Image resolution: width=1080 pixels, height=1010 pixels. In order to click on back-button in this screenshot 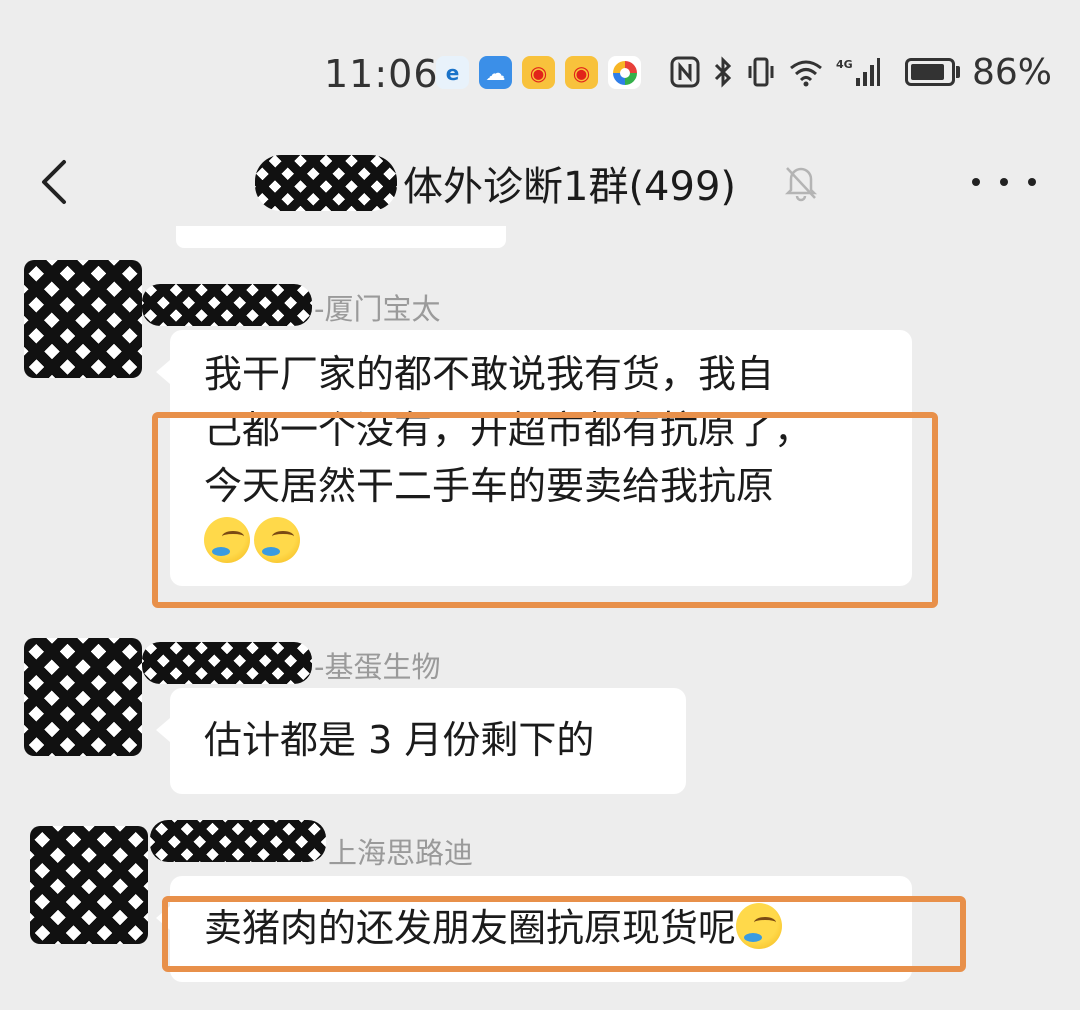, I will do `click(56, 182)`.